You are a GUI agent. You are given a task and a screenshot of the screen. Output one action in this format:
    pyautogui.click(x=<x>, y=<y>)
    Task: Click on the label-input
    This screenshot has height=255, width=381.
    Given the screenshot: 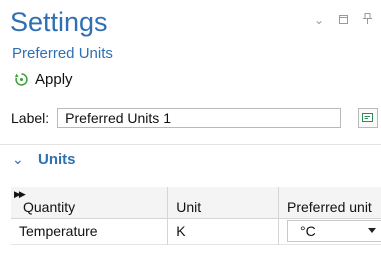 What is the action you would take?
    pyautogui.click(x=199, y=118)
    